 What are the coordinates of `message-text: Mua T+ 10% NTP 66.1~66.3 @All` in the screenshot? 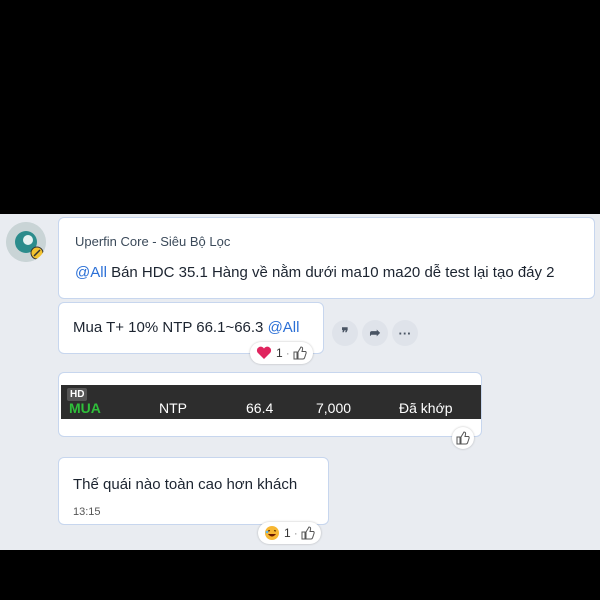 It's located at (186, 327).